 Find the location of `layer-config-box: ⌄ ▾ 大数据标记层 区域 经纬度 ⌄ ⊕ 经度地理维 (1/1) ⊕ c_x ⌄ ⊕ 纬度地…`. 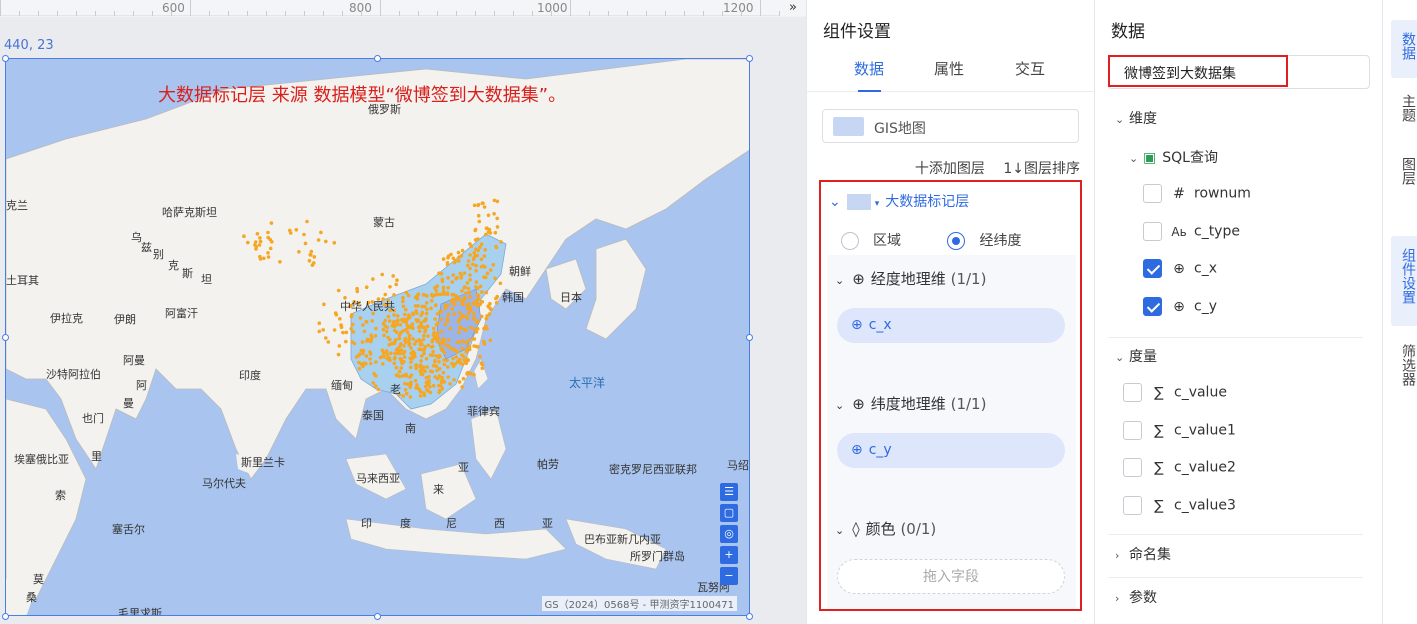

layer-config-box: ⌄ ▾ 大数据标记层 区域 经纬度 ⌄ ⊕ 经度地理维 (1/1) ⊕ c_x ⌄ ⊕ 纬度地… is located at coordinates (950, 395).